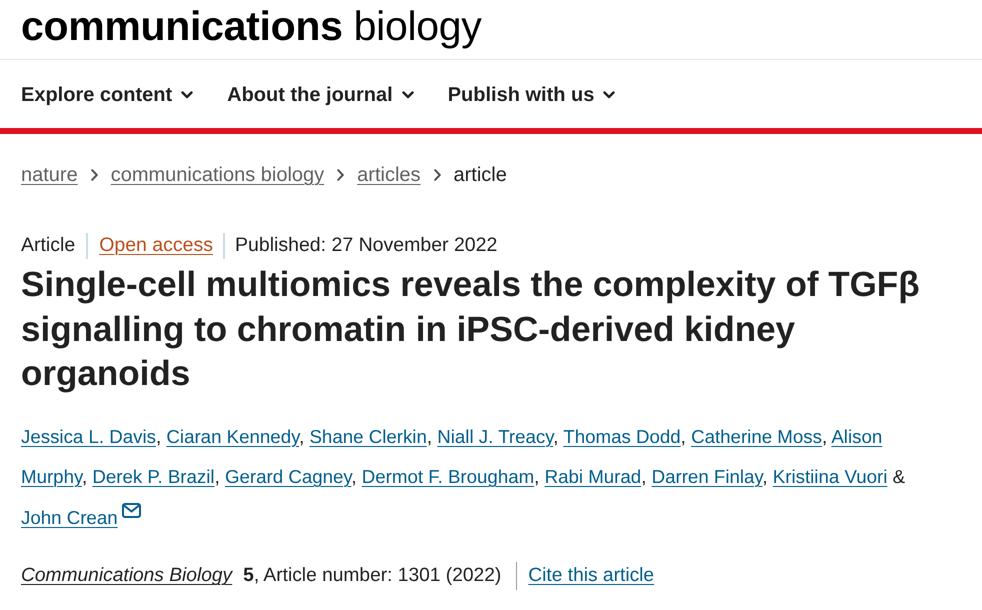  What do you see at coordinates (233, 436) in the screenshot?
I see `author-link: Ciaran Kennedy` at bounding box center [233, 436].